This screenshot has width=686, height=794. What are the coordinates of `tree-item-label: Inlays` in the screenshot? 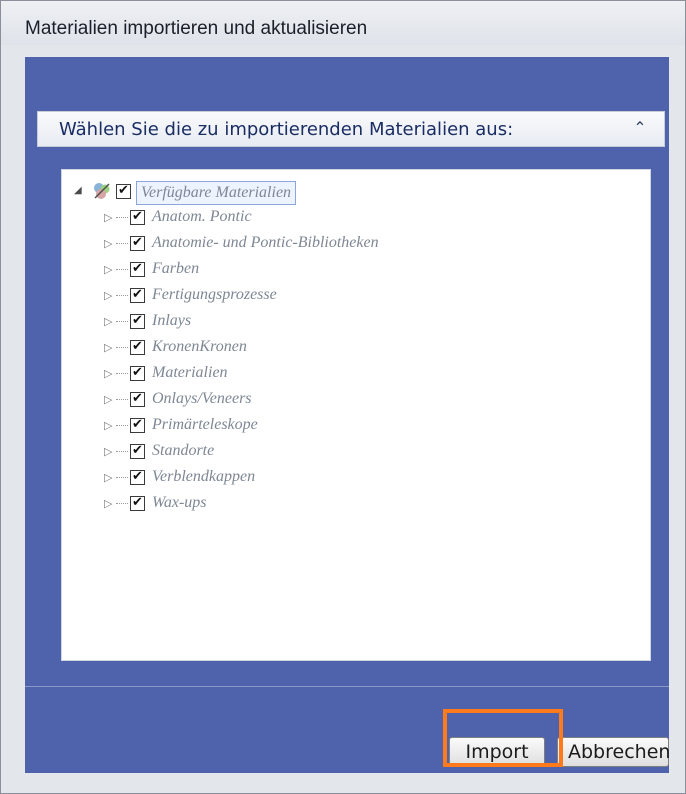 It's located at (172, 320).